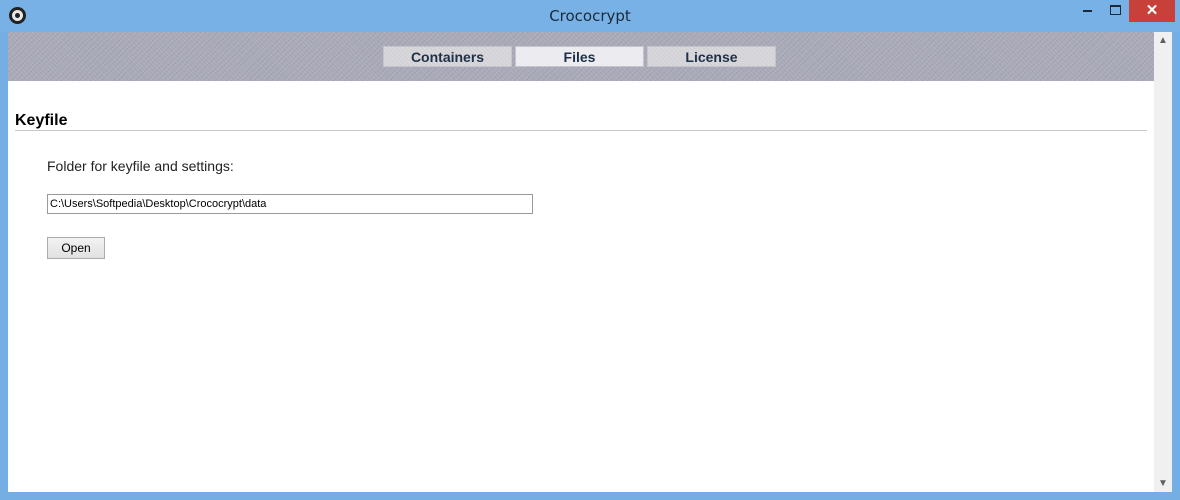 The width and height of the screenshot is (1180, 500). What do you see at coordinates (41, 120) in the screenshot?
I see `keyfile-heading: Keyfile` at bounding box center [41, 120].